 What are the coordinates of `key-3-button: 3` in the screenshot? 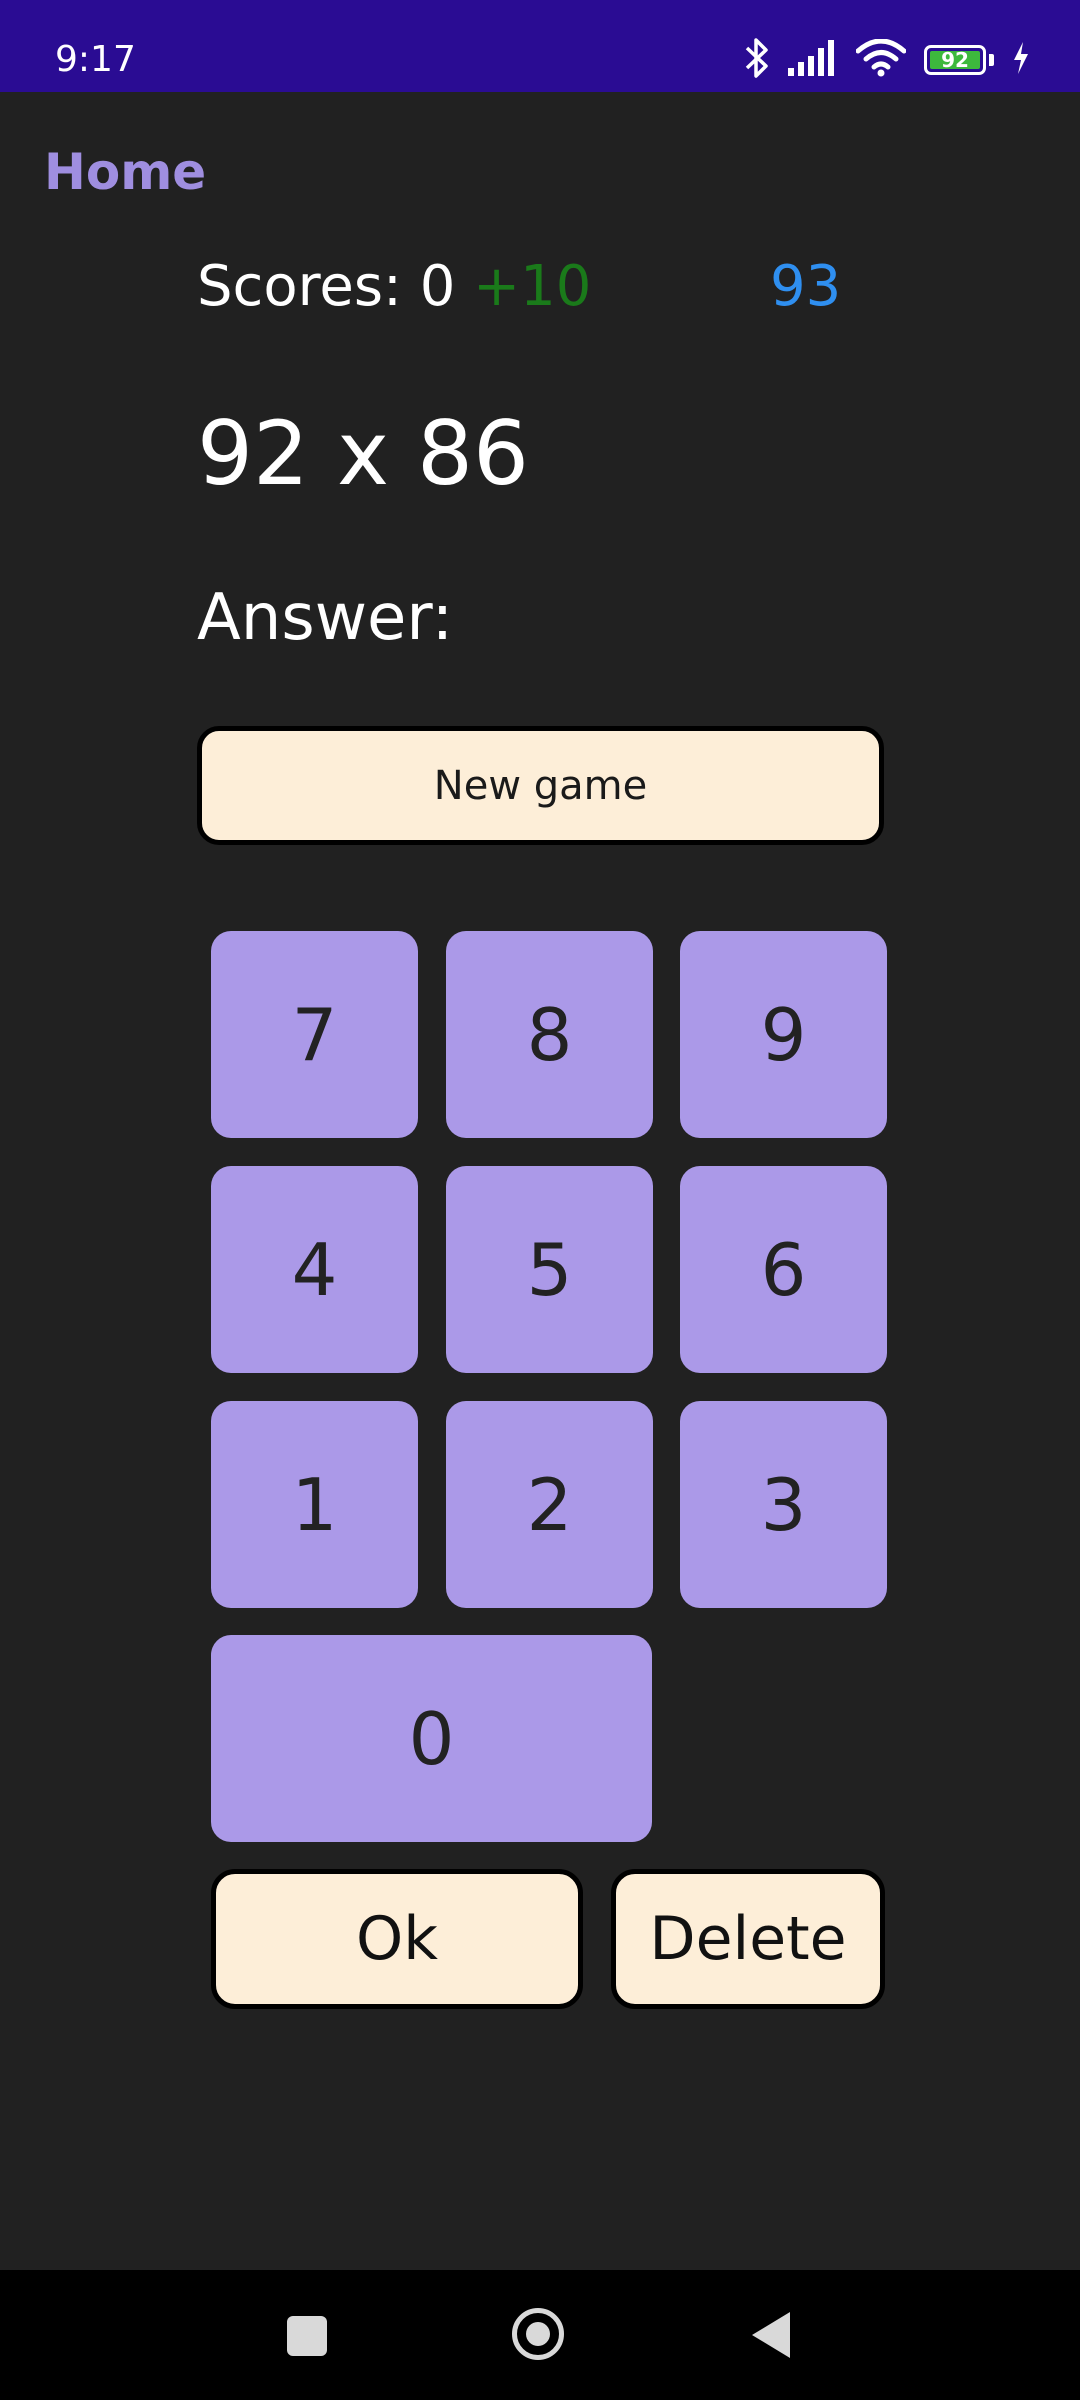 It's located at (783, 1504).